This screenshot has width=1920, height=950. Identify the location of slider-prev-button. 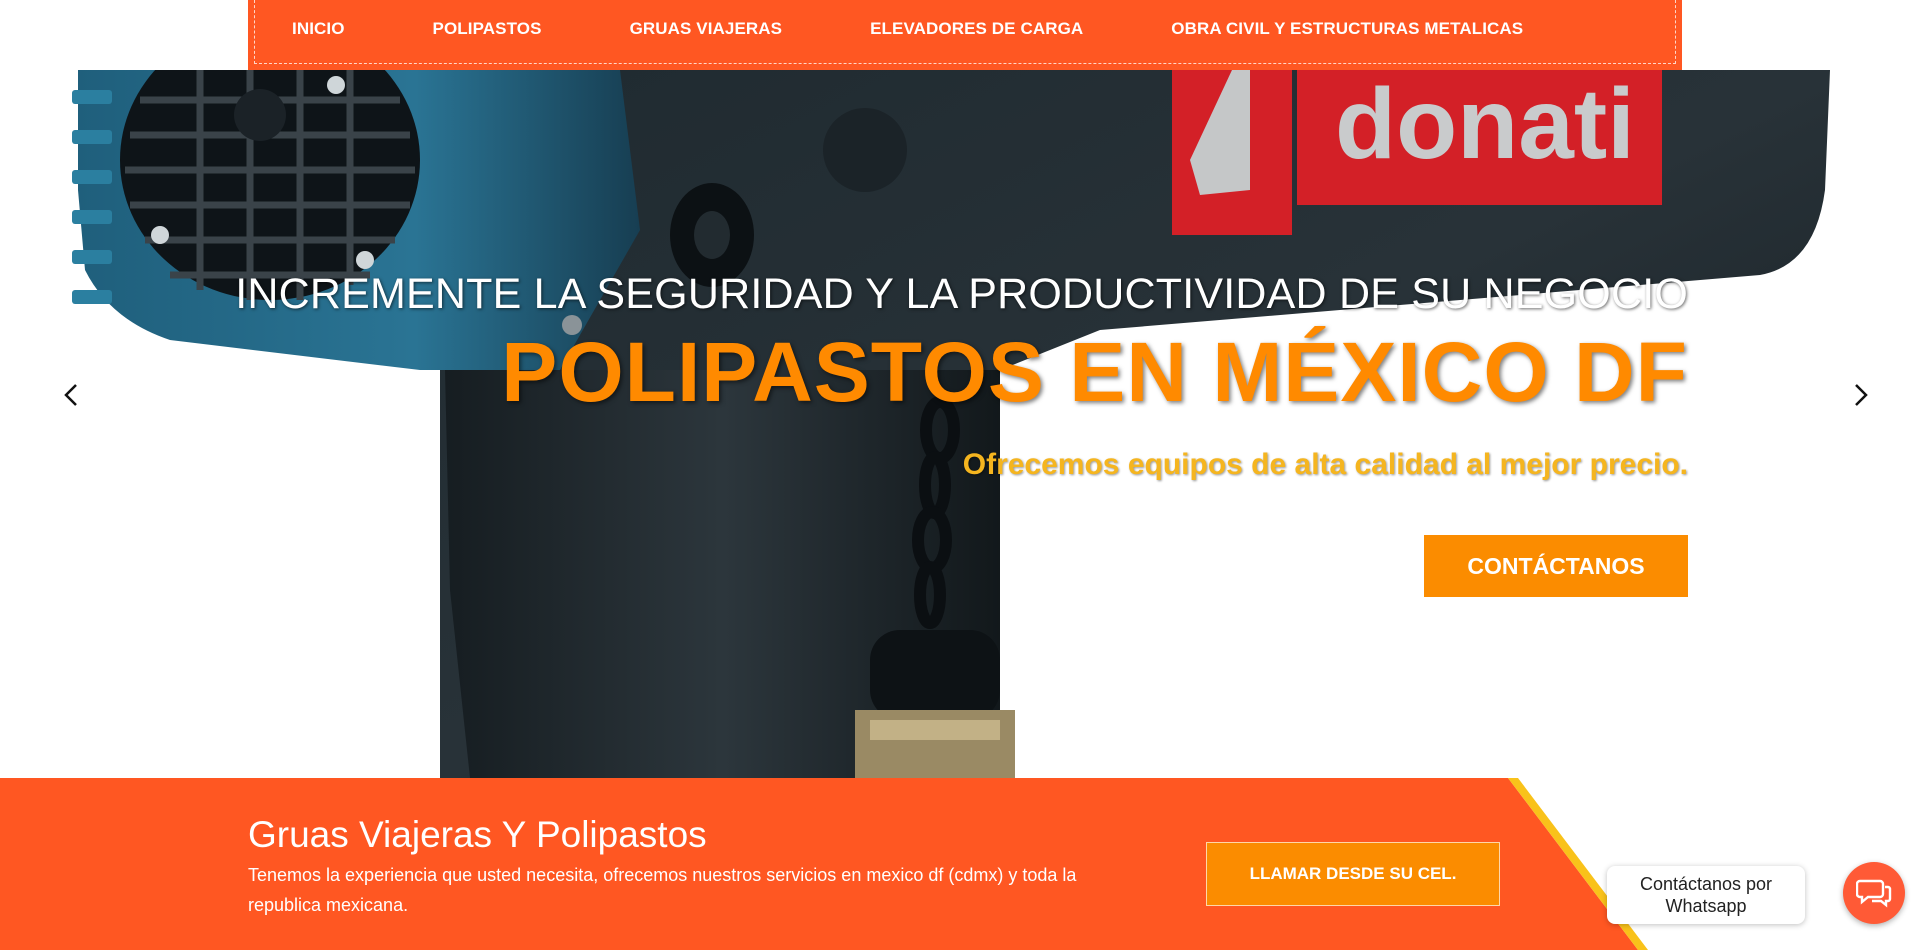
(71, 395).